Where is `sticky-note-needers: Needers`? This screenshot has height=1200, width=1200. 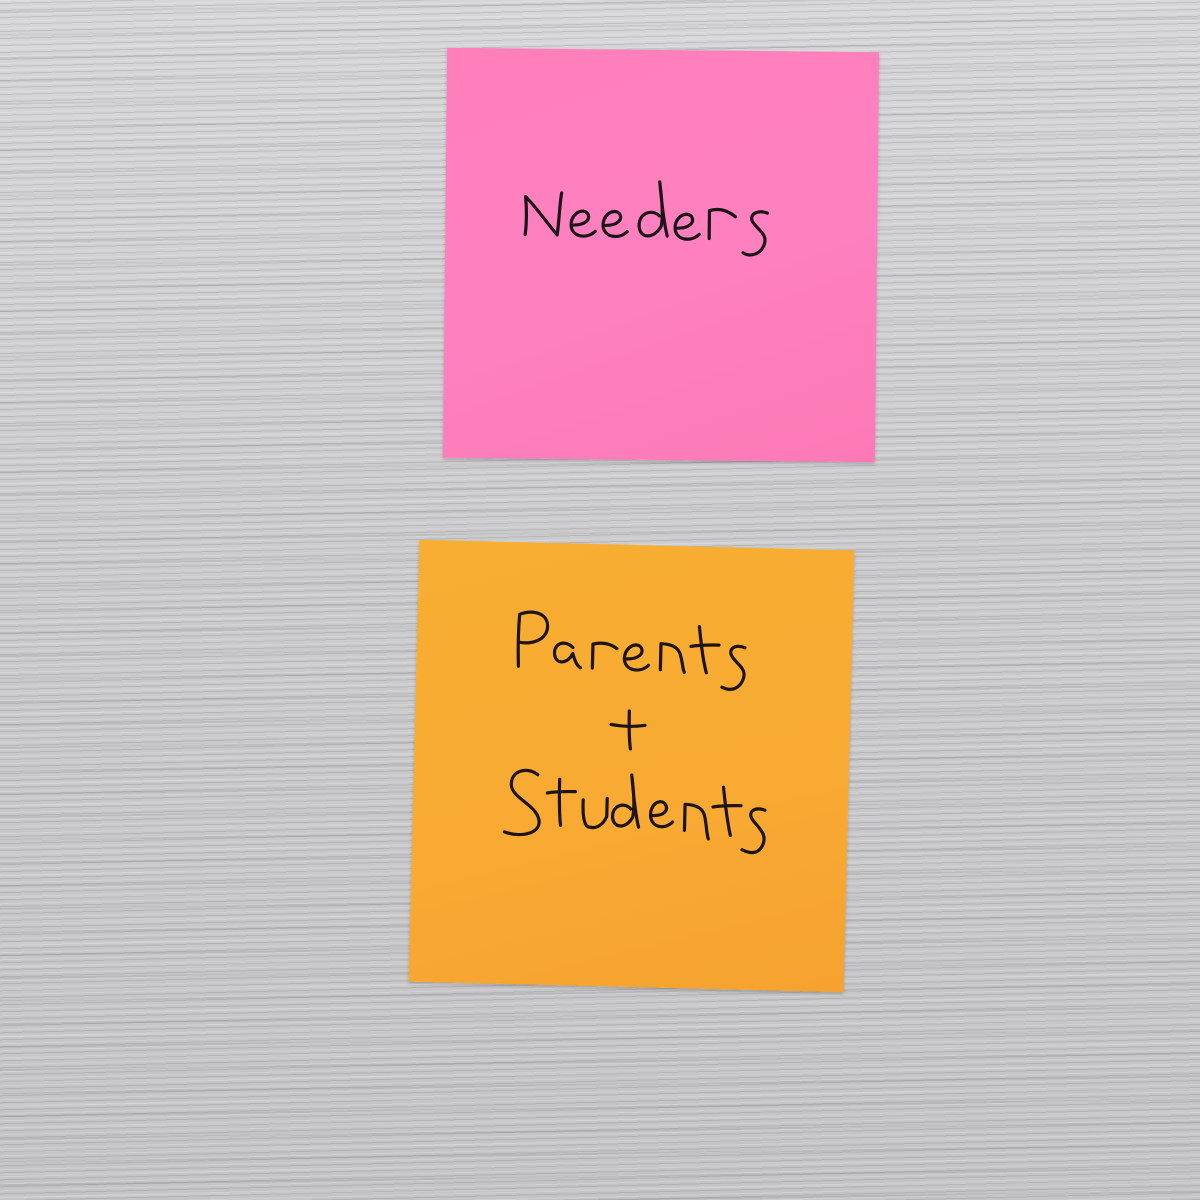
sticky-note-needers: Needers is located at coordinates (661, 255).